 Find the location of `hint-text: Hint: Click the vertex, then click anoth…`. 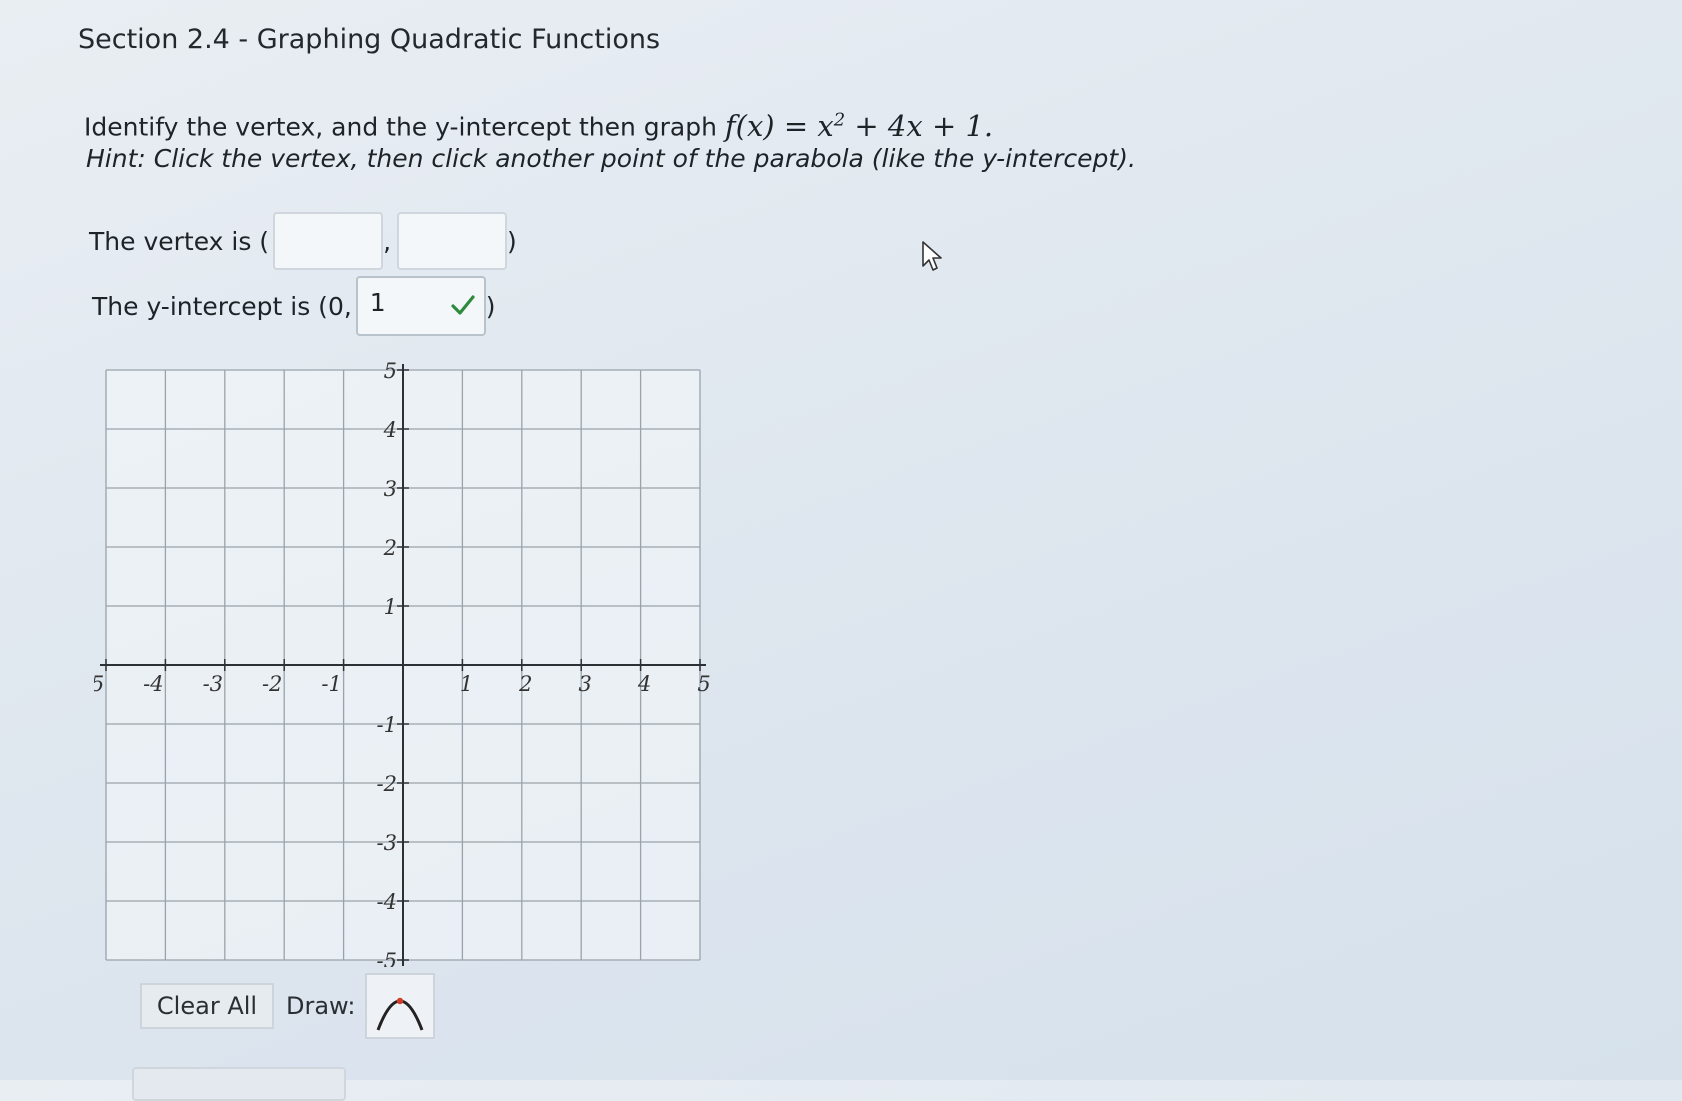

hint-text: Hint: Click the vertex, then click anoth… is located at coordinates (611, 158).